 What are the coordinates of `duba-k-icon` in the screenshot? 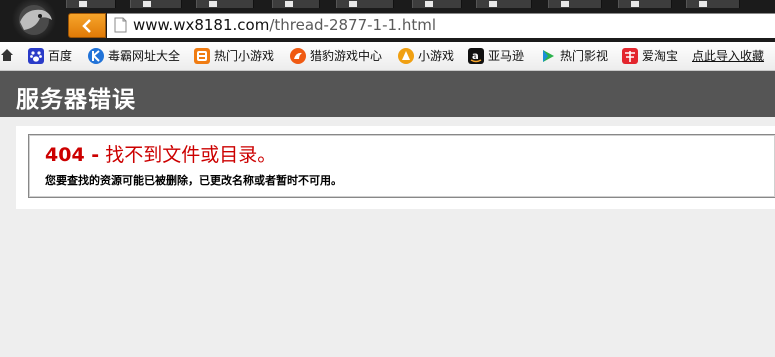 It's located at (96, 55).